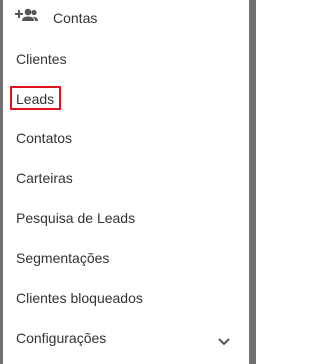  I want to click on menu-item-label: Configurações, so click(61, 338).